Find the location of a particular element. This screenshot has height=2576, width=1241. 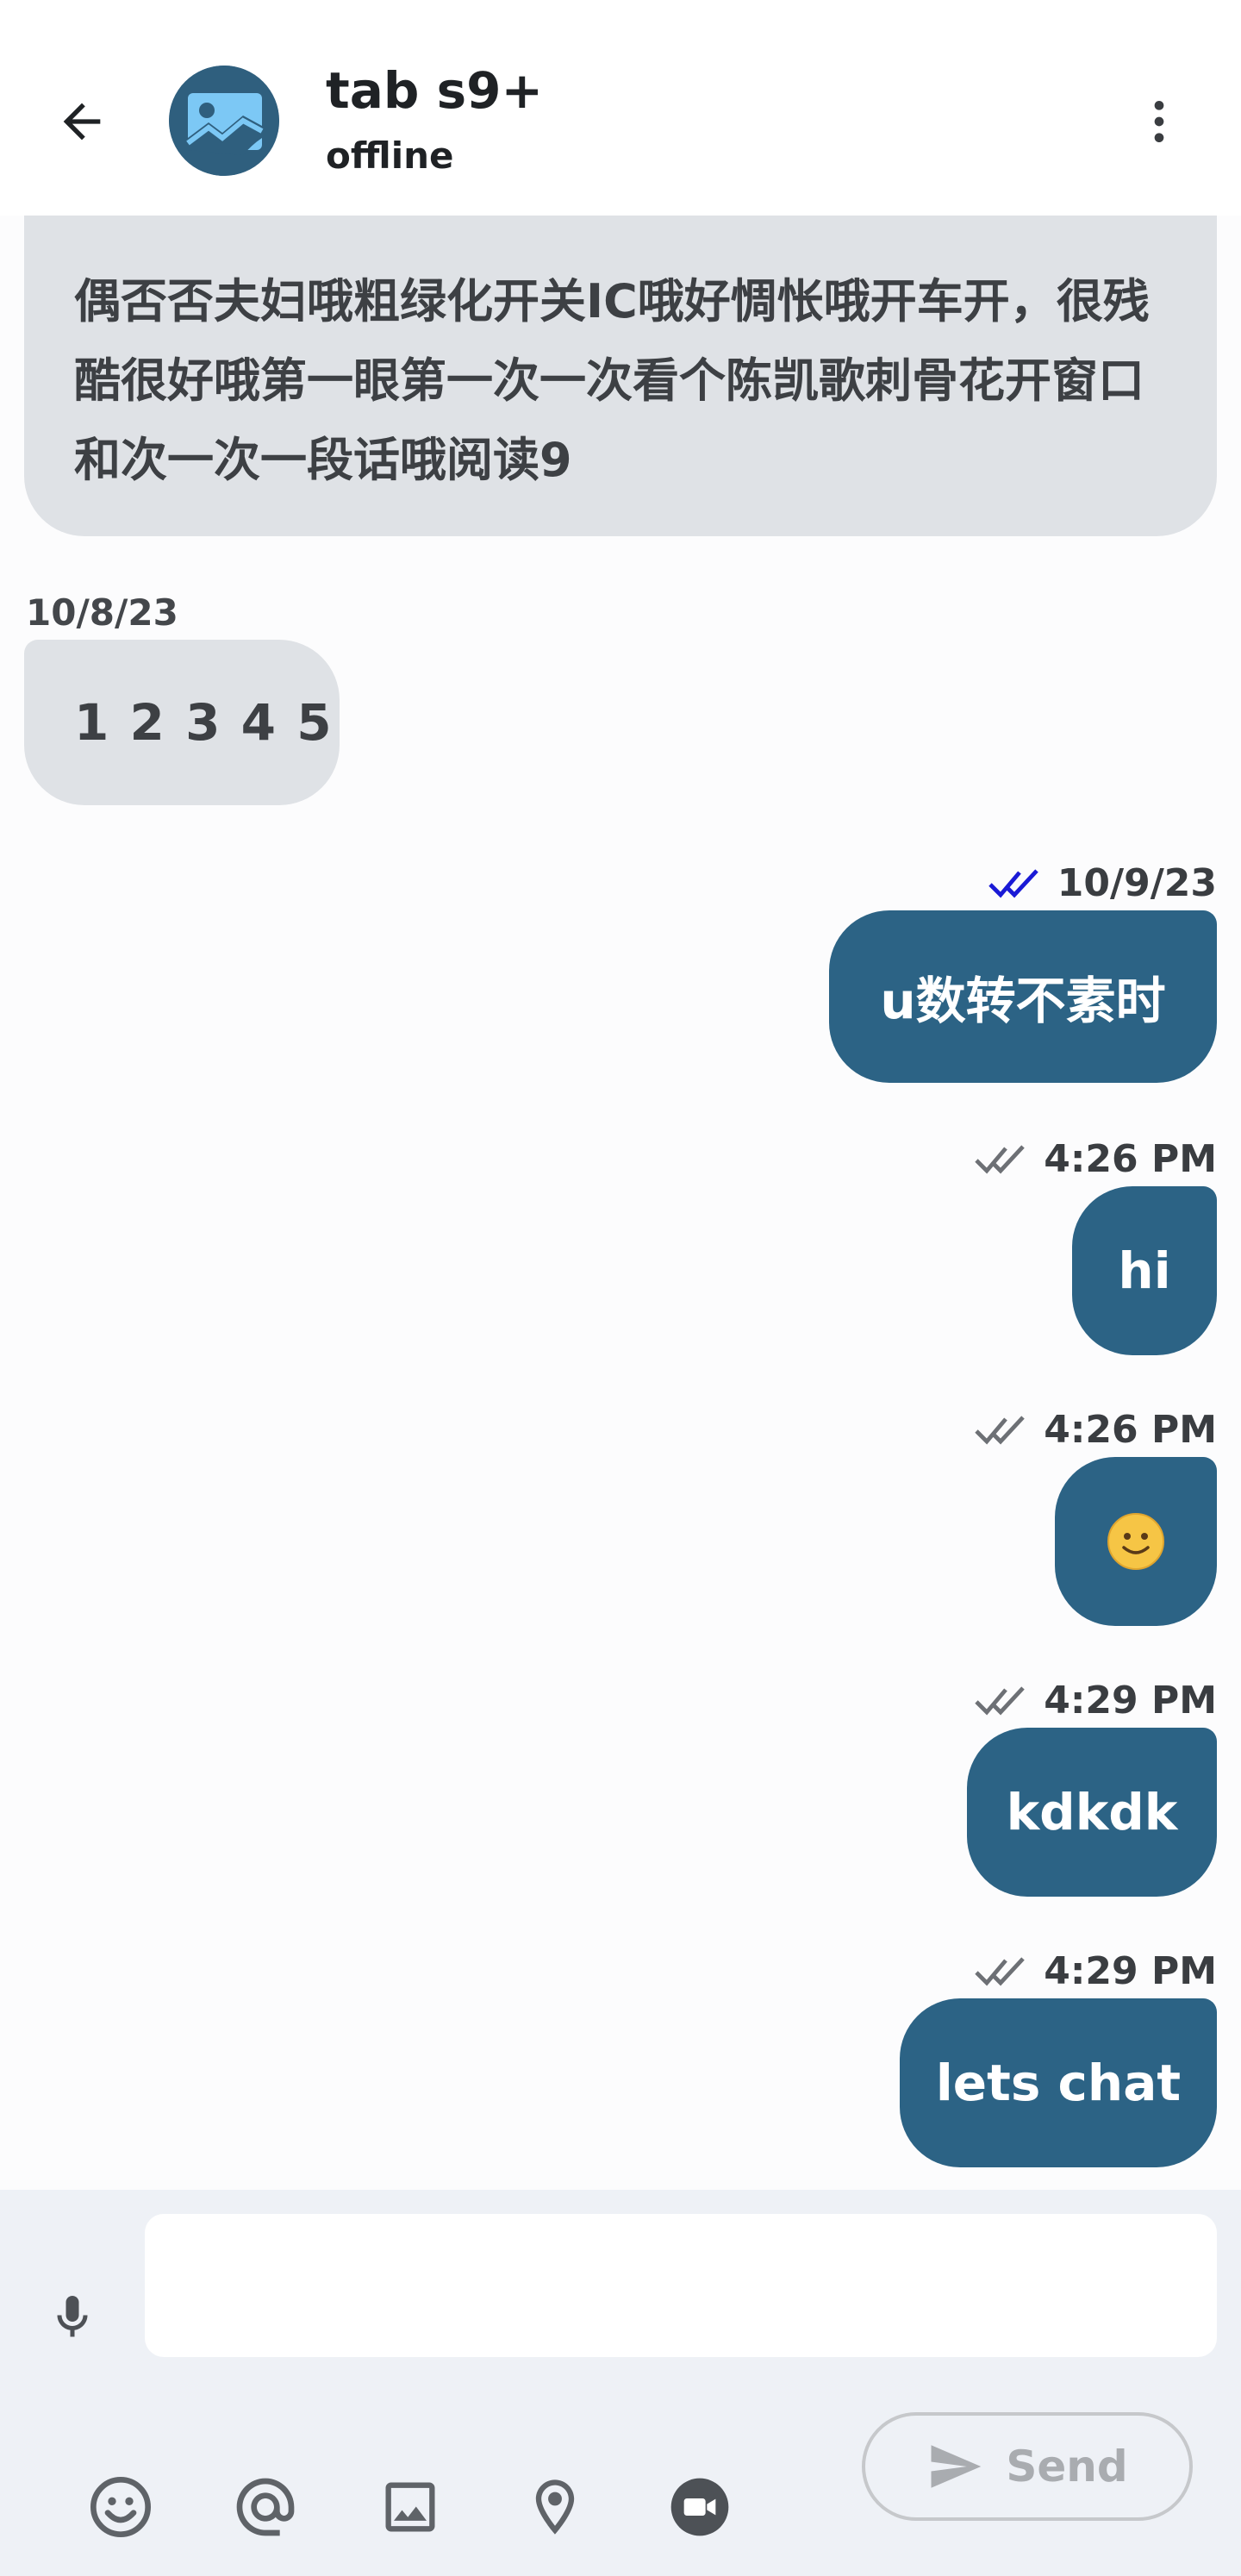

arrow-left-icon is located at coordinates (82, 122).